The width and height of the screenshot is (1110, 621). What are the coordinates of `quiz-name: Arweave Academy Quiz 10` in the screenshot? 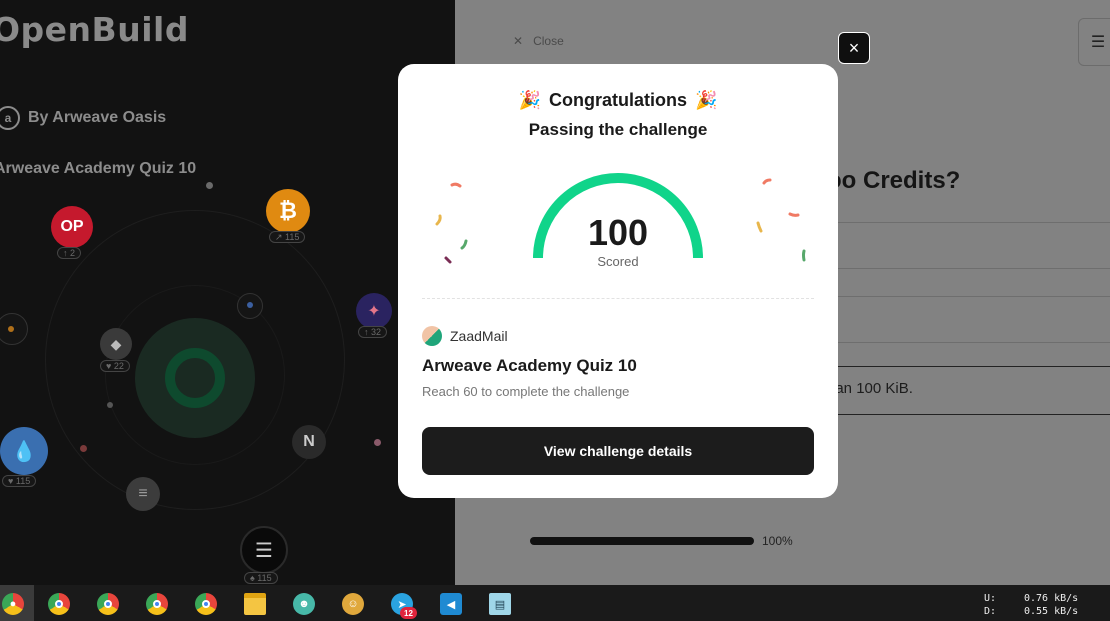 It's located at (98, 168).